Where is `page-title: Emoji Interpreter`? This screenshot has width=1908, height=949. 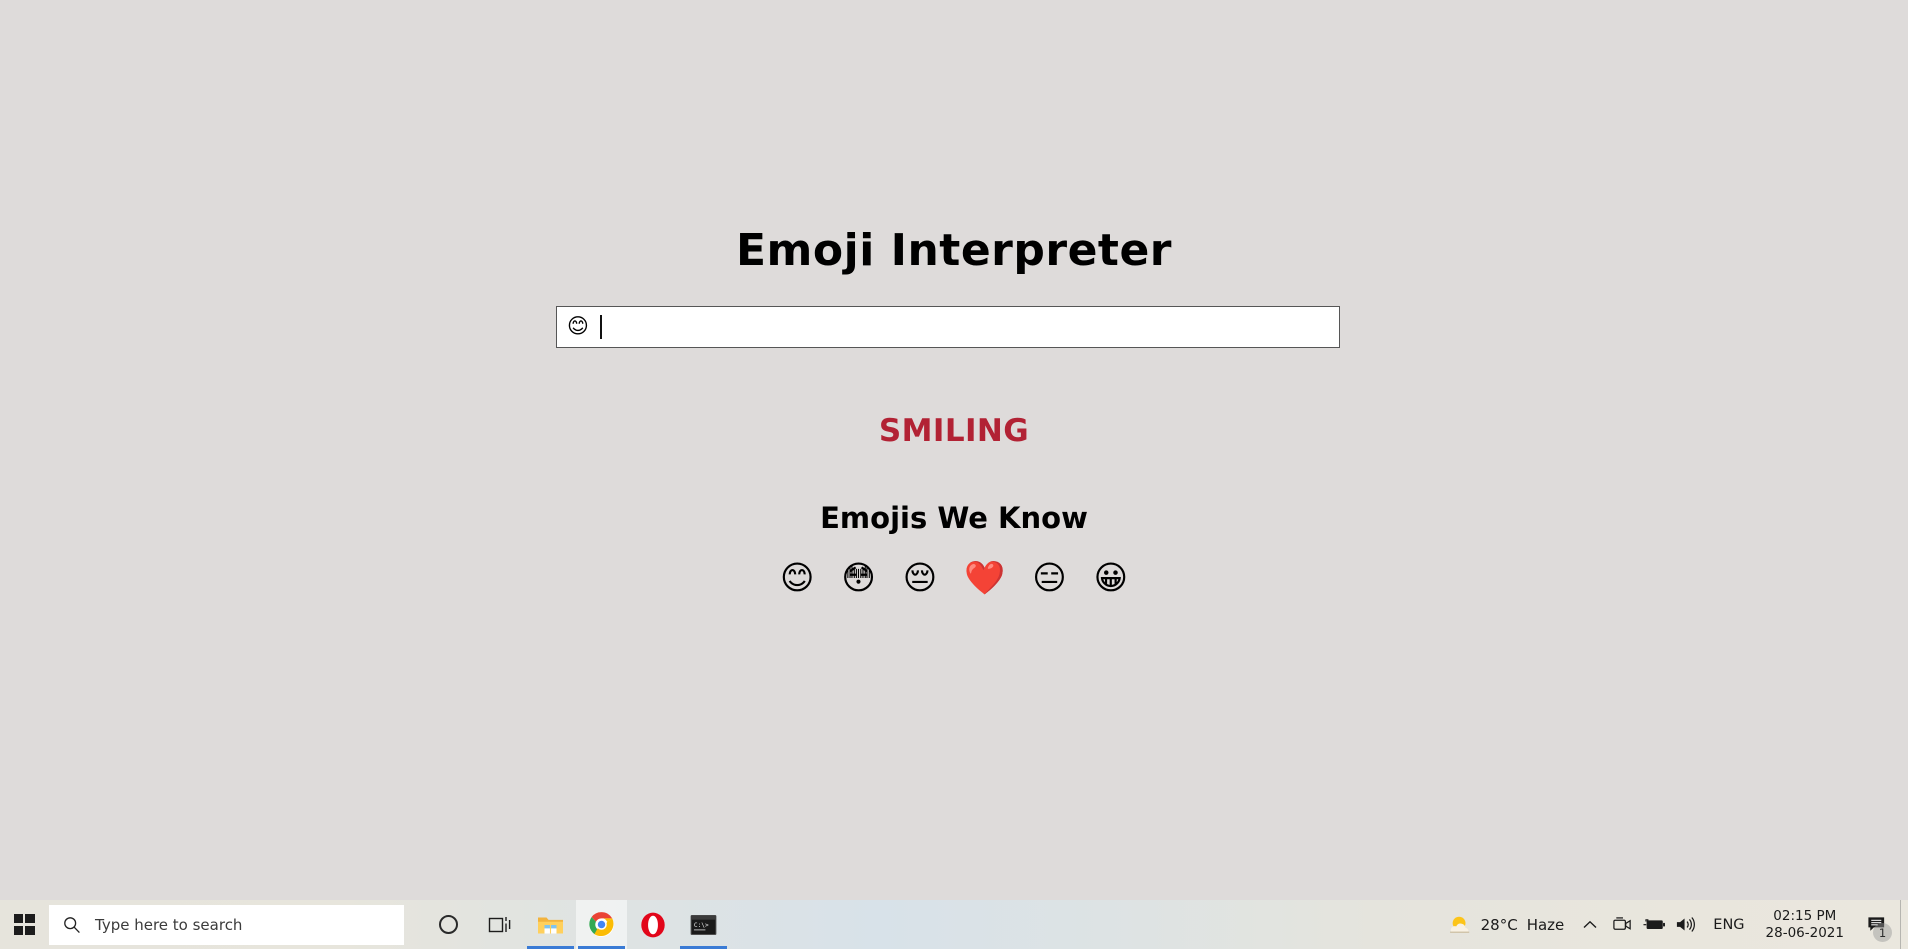
page-title: Emoji Interpreter is located at coordinates (954, 250).